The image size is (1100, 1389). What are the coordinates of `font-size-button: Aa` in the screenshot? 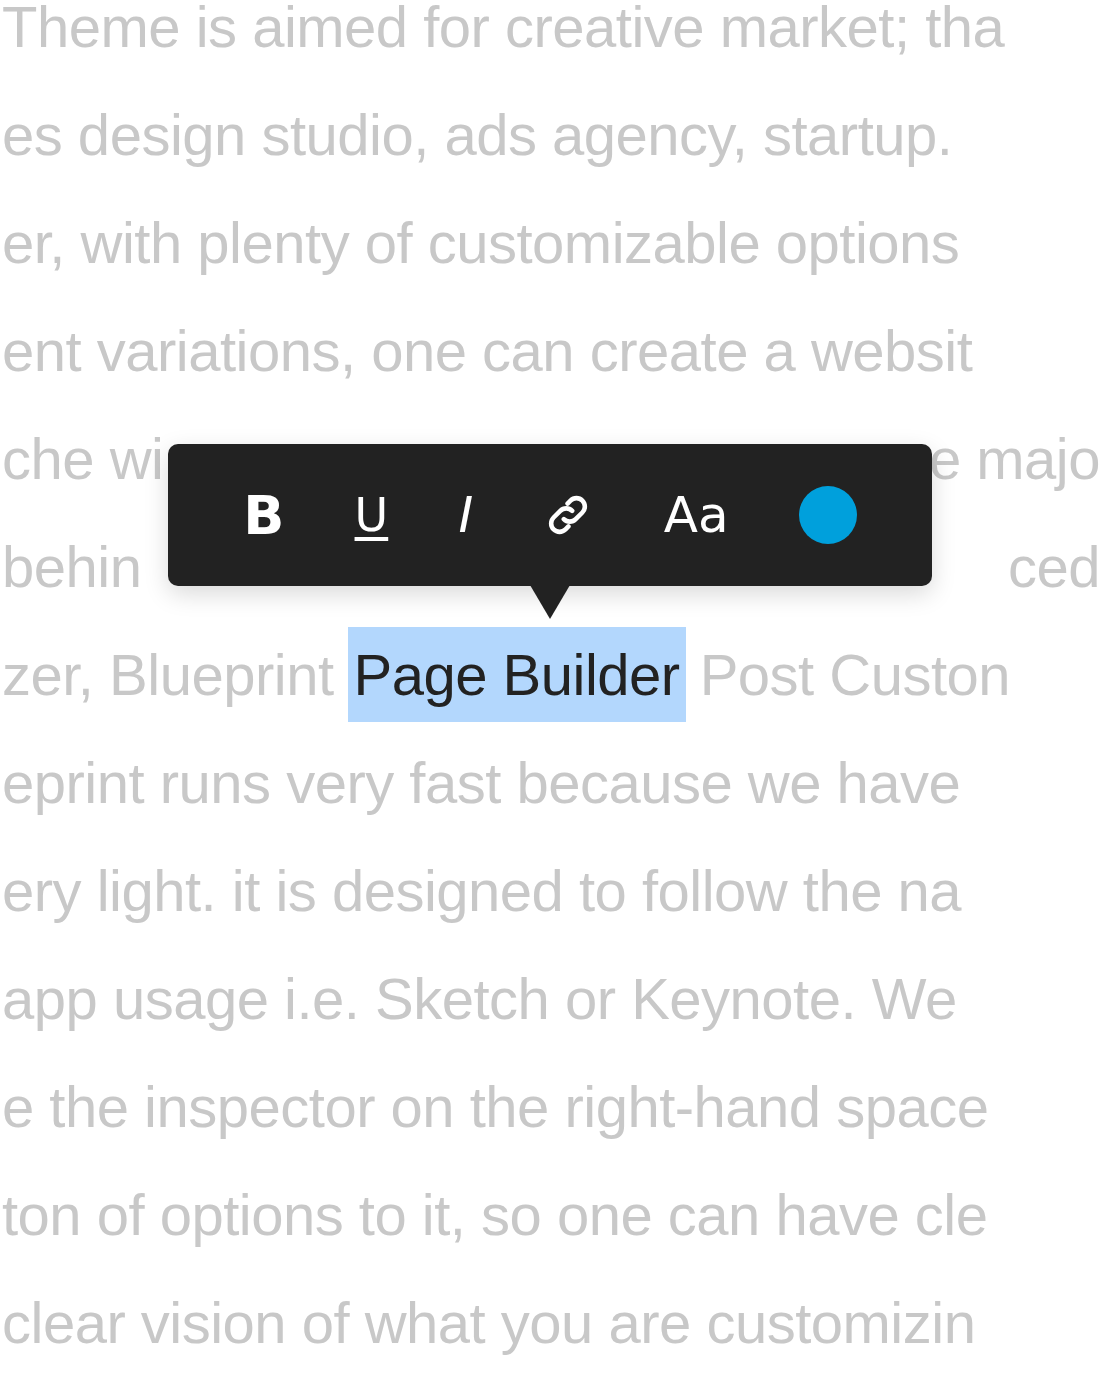 It's located at (696, 515).